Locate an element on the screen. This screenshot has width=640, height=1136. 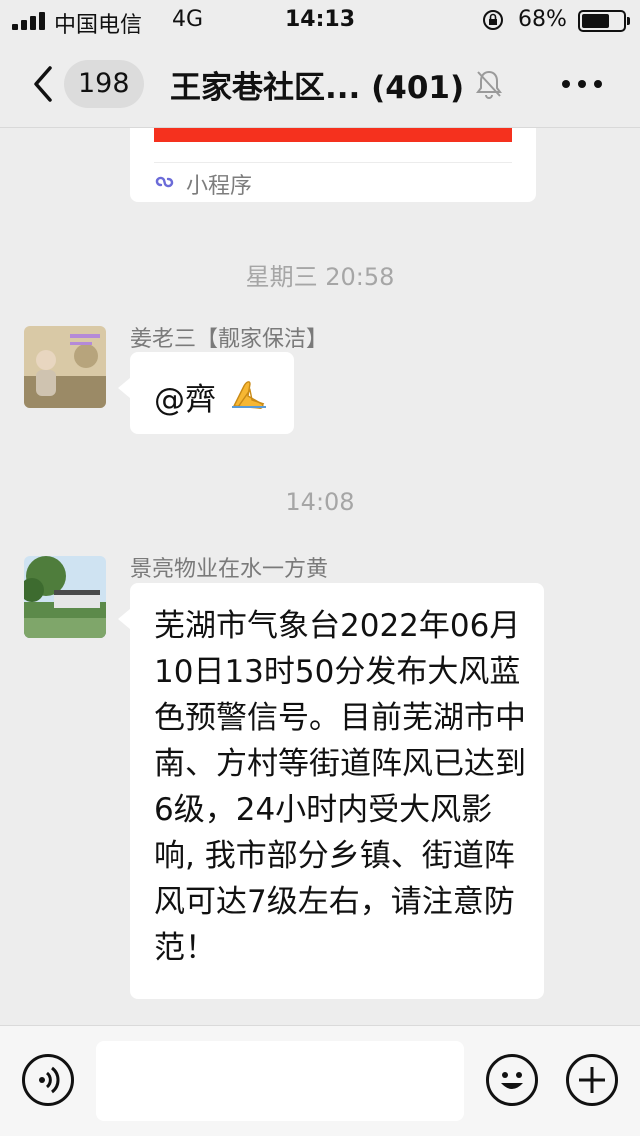
smiley-icon is located at coordinates (512, 1080).